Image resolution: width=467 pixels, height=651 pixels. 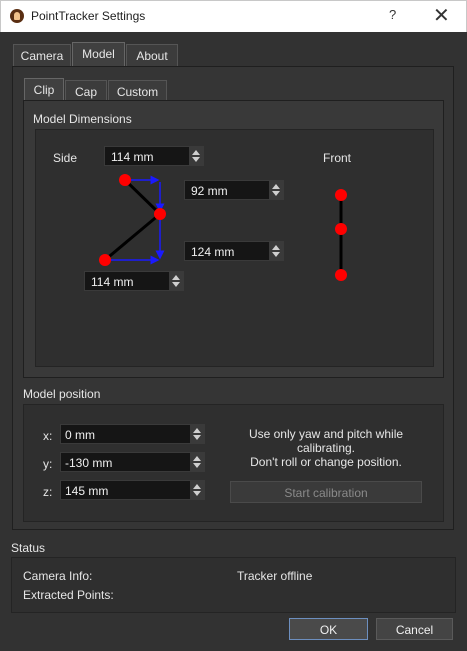 I want to click on ok-button: OK, so click(x=328, y=629).